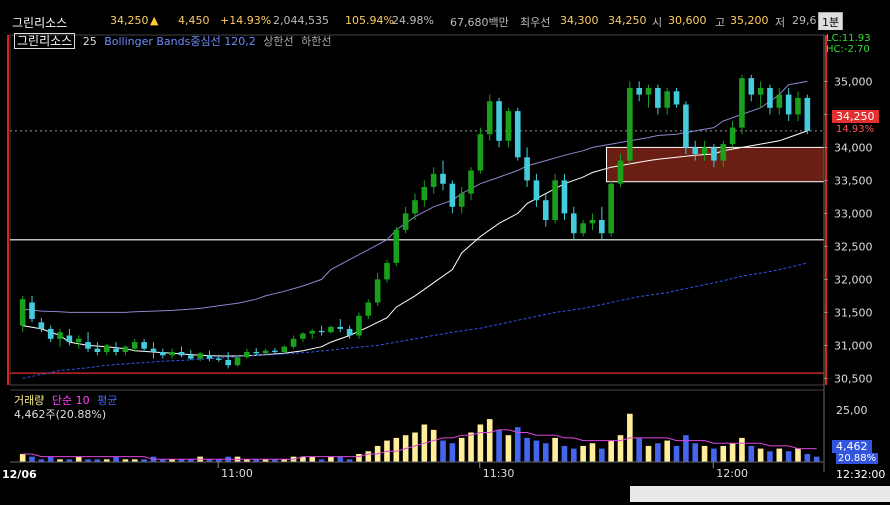 This screenshot has height=505, width=890. What do you see at coordinates (687, 20) in the screenshot?
I see `open-price: 30,600` at bounding box center [687, 20].